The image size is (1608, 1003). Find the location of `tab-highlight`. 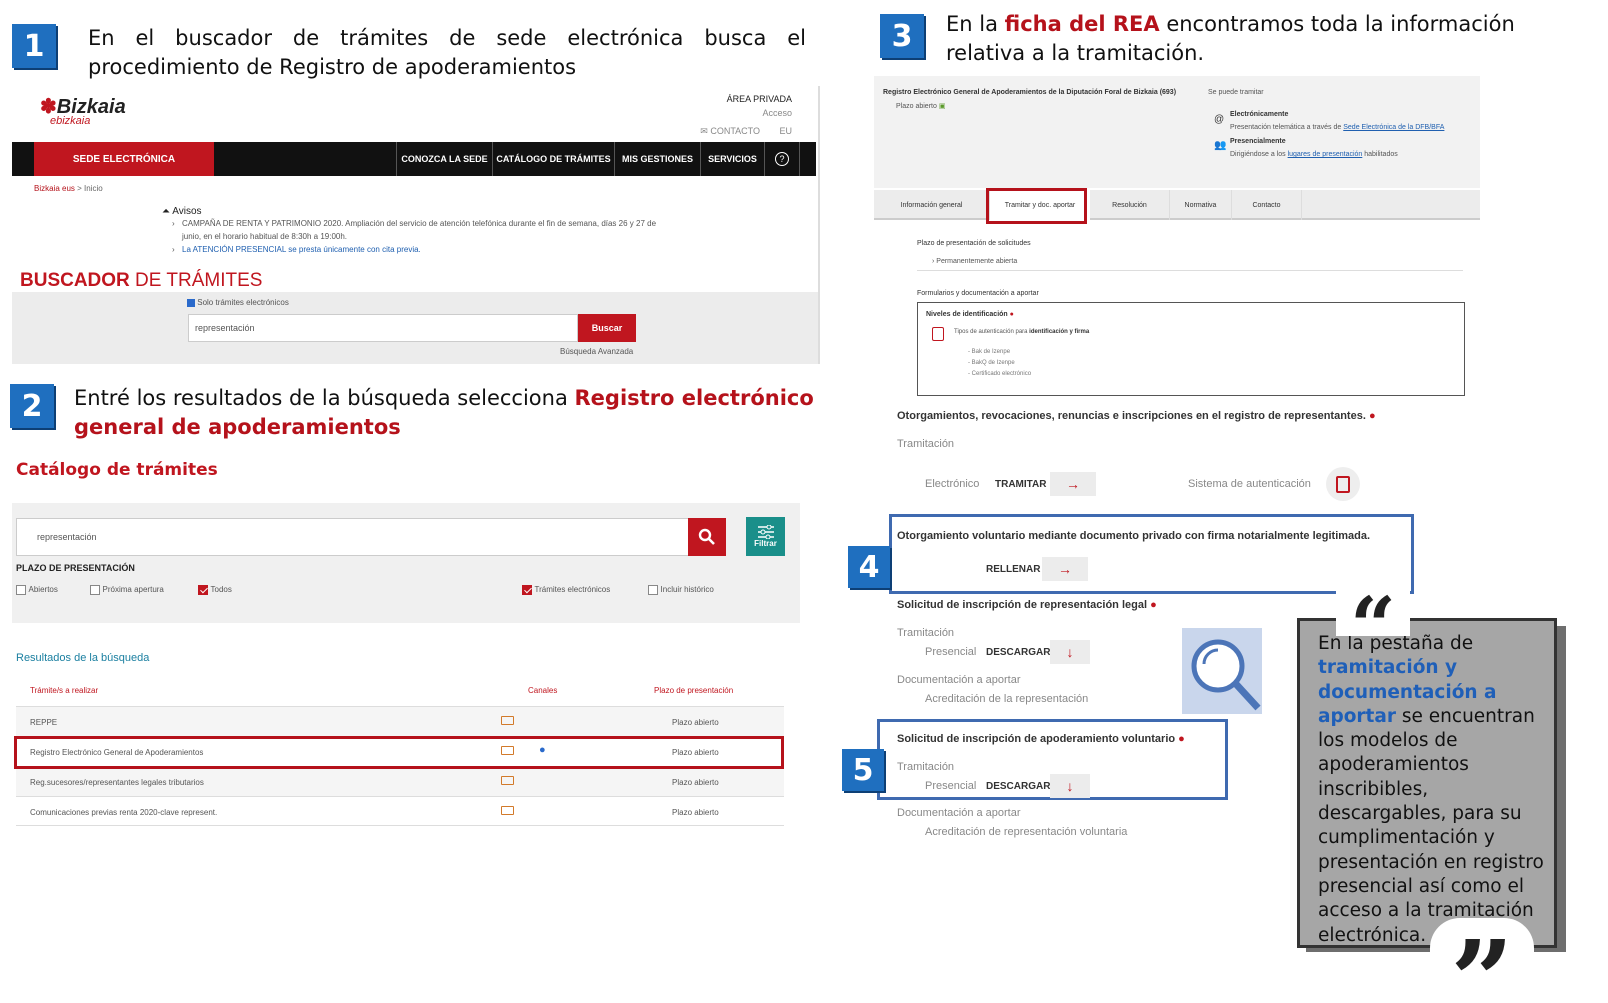

tab-highlight is located at coordinates (1036, 206).